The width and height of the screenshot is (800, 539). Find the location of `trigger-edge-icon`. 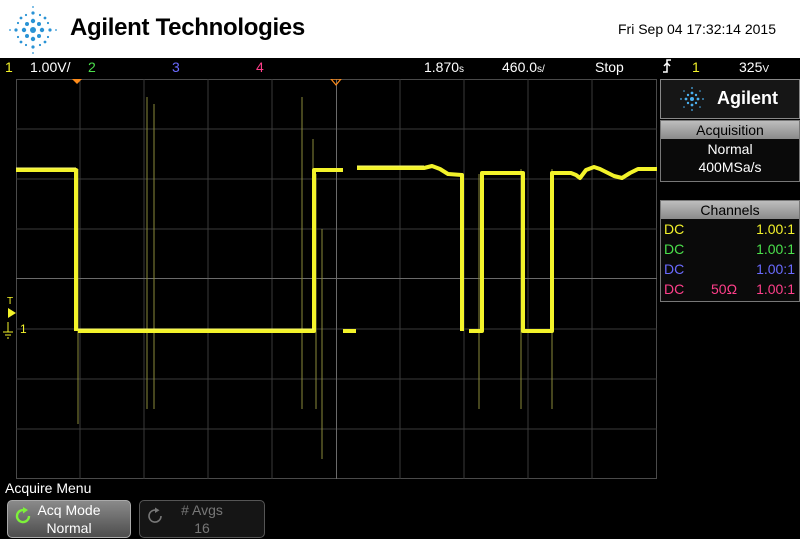

trigger-edge-icon is located at coordinates (667, 67).